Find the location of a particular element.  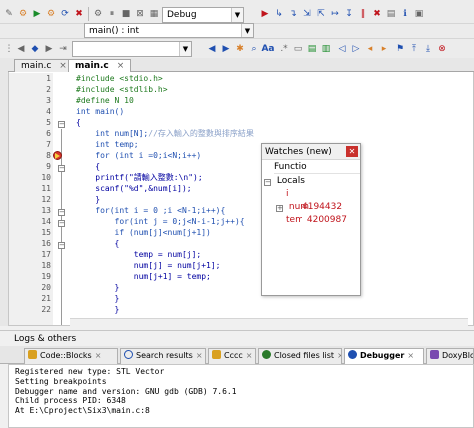

tab-debugger: Debugger × is located at coordinates (384, 356).